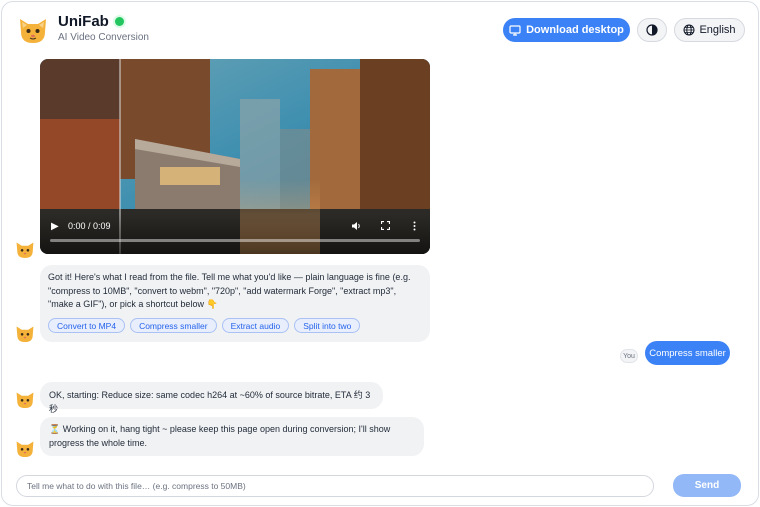  What do you see at coordinates (335, 486) in the screenshot?
I see `message-input` at bounding box center [335, 486].